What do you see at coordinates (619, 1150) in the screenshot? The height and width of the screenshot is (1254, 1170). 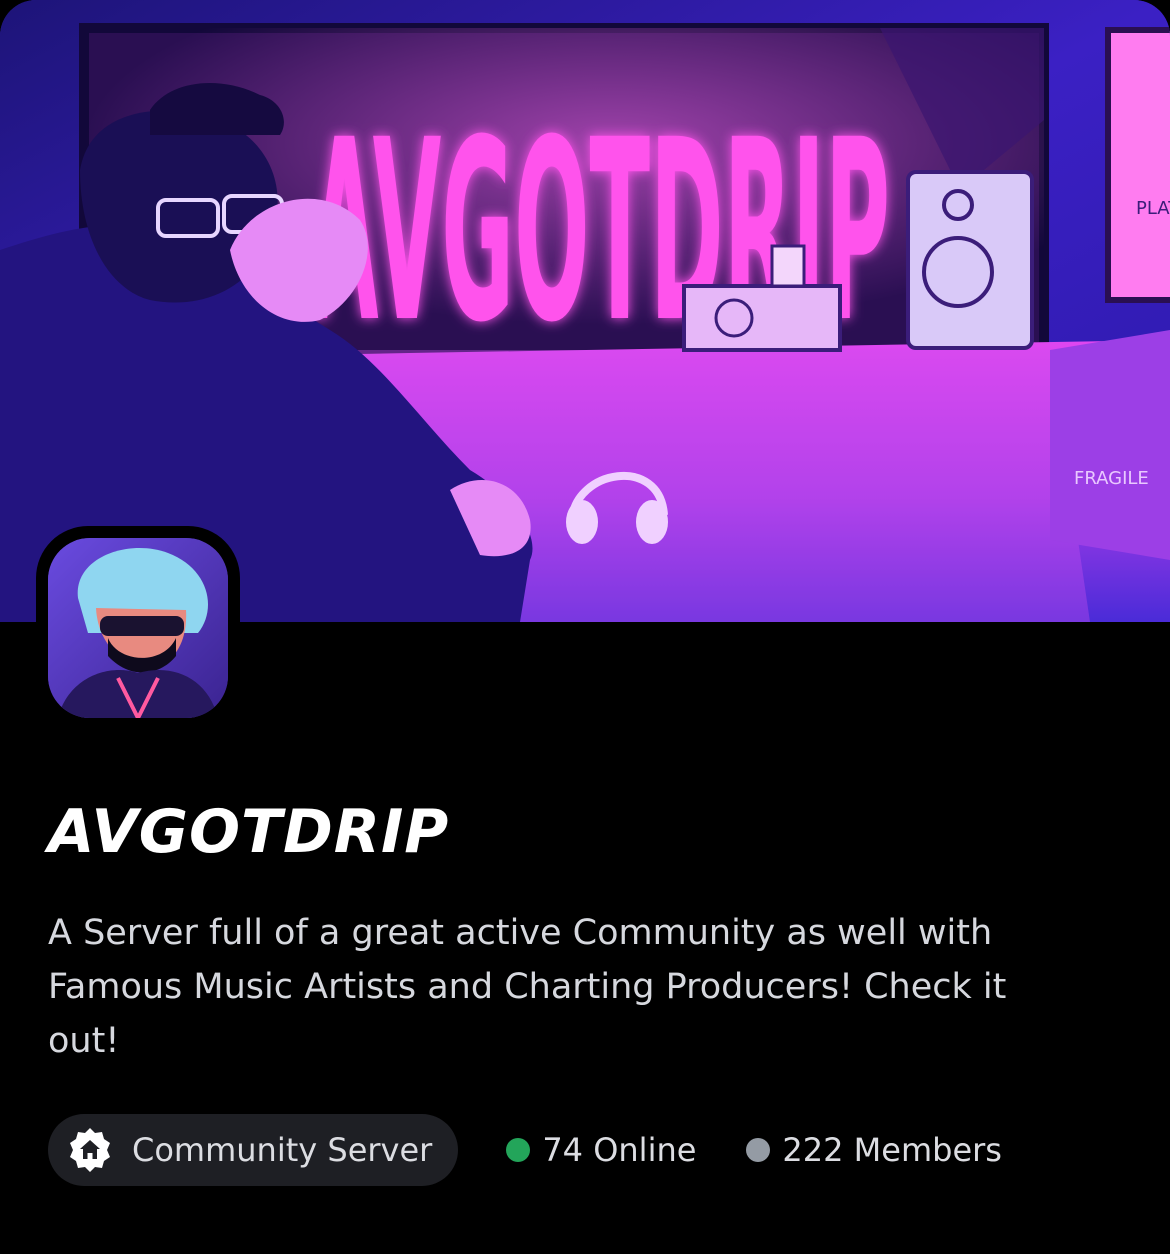 I see `online-count-label: 74 Online` at bounding box center [619, 1150].